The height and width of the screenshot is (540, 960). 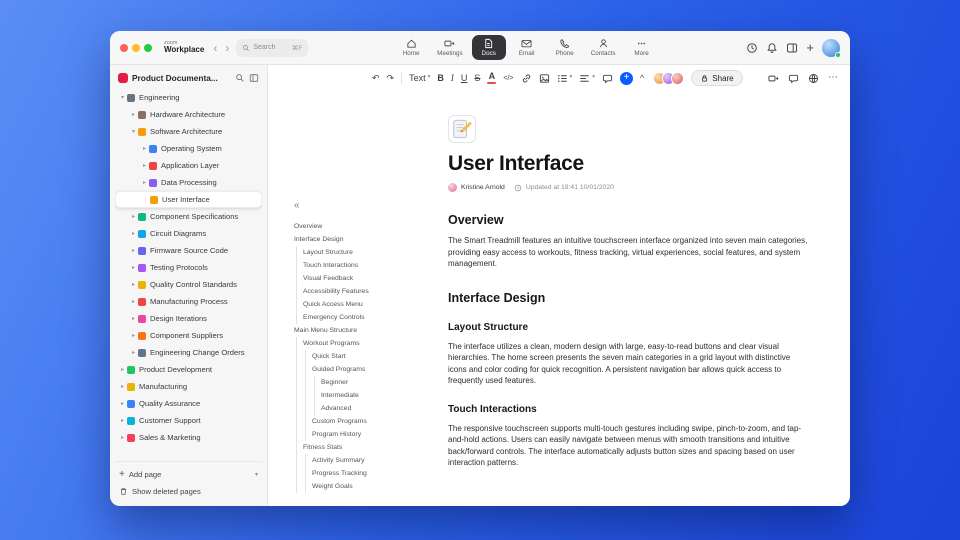 I want to click on underline-button: U, so click(x=464, y=78).